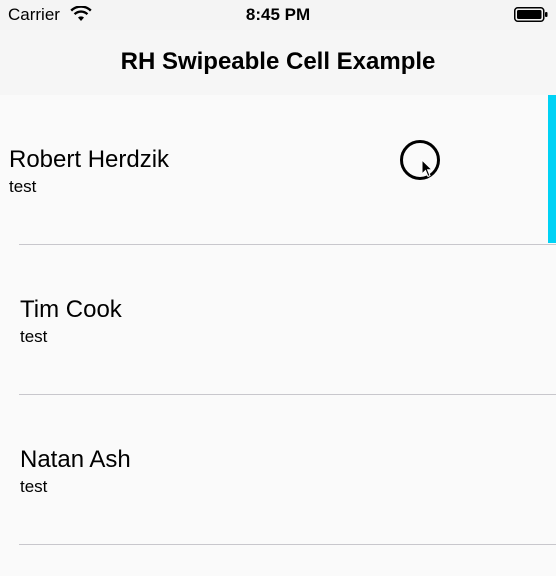 This screenshot has height=576, width=556. Describe the element at coordinates (287, 544) in the screenshot. I see `row-separator` at that location.